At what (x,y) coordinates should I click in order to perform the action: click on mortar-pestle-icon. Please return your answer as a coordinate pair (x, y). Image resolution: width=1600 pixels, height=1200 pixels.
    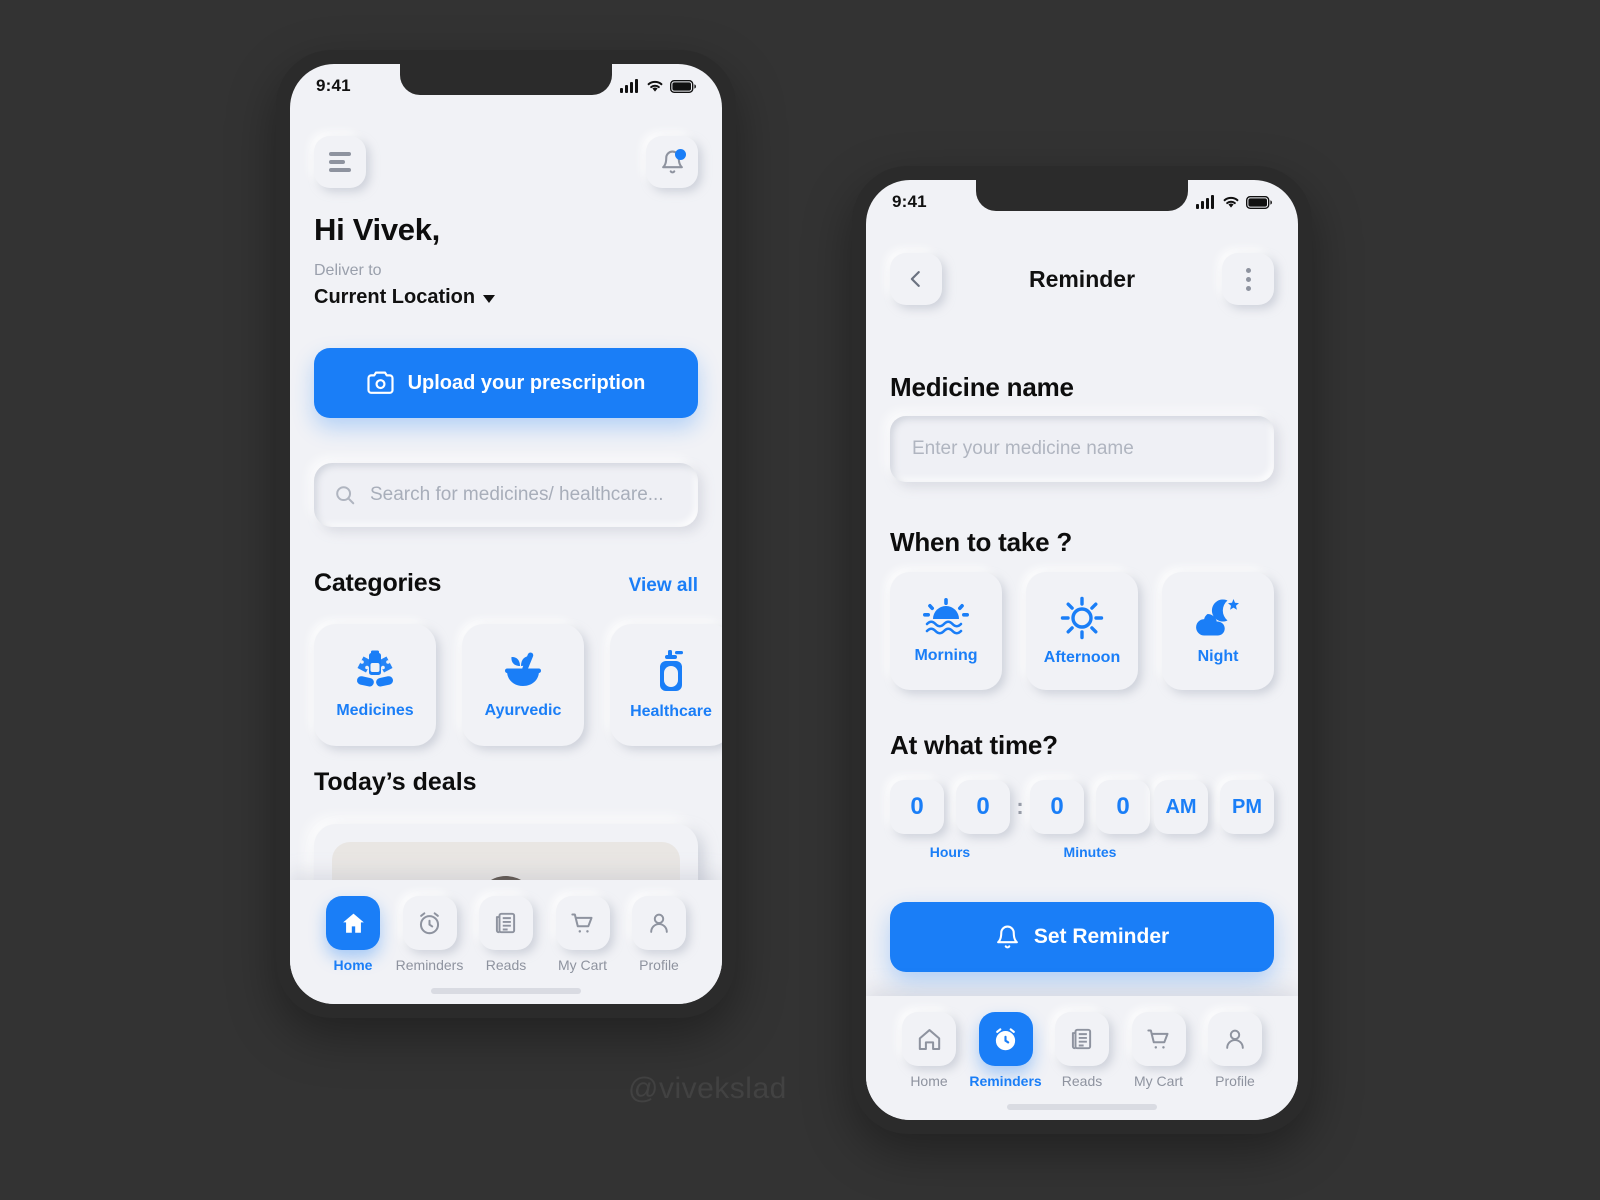
    Looking at the image, I should click on (523, 669).